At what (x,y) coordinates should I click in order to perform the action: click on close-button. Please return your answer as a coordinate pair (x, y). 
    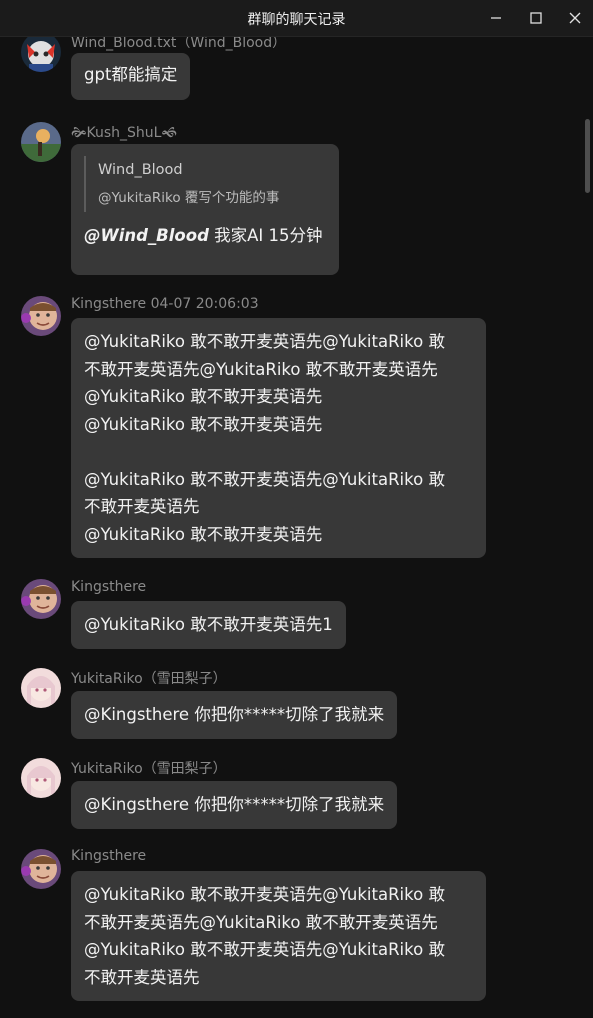
    Looking at the image, I should click on (575, 18).